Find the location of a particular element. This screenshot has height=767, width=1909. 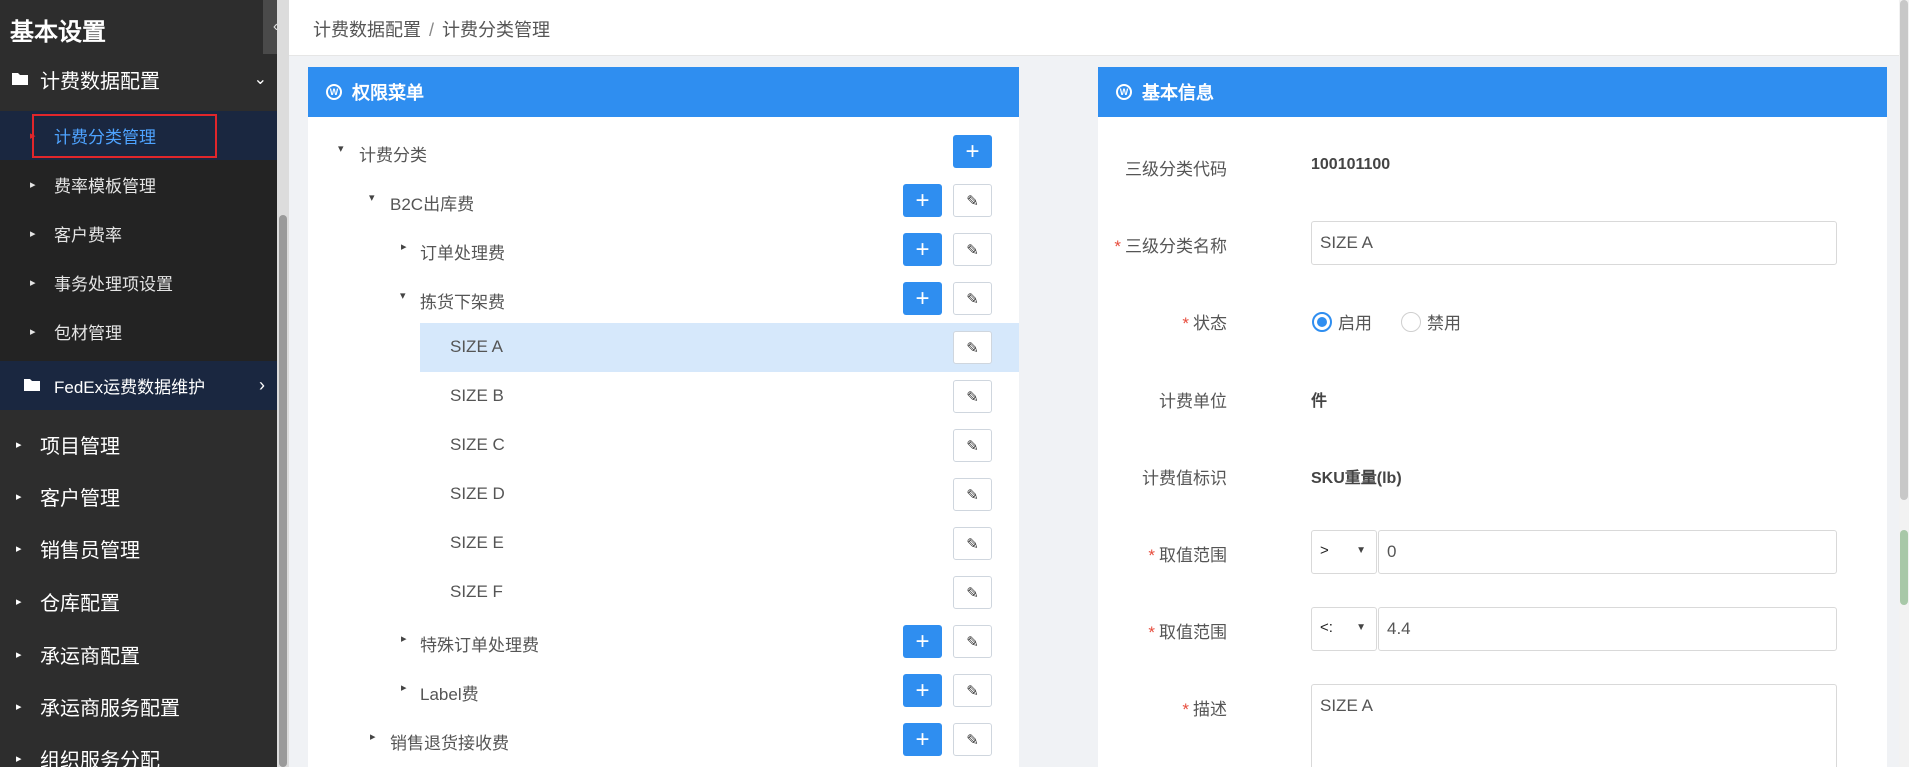

sidebar-item-customer-rate: ▸ 客户费率 is located at coordinates (138, 233).